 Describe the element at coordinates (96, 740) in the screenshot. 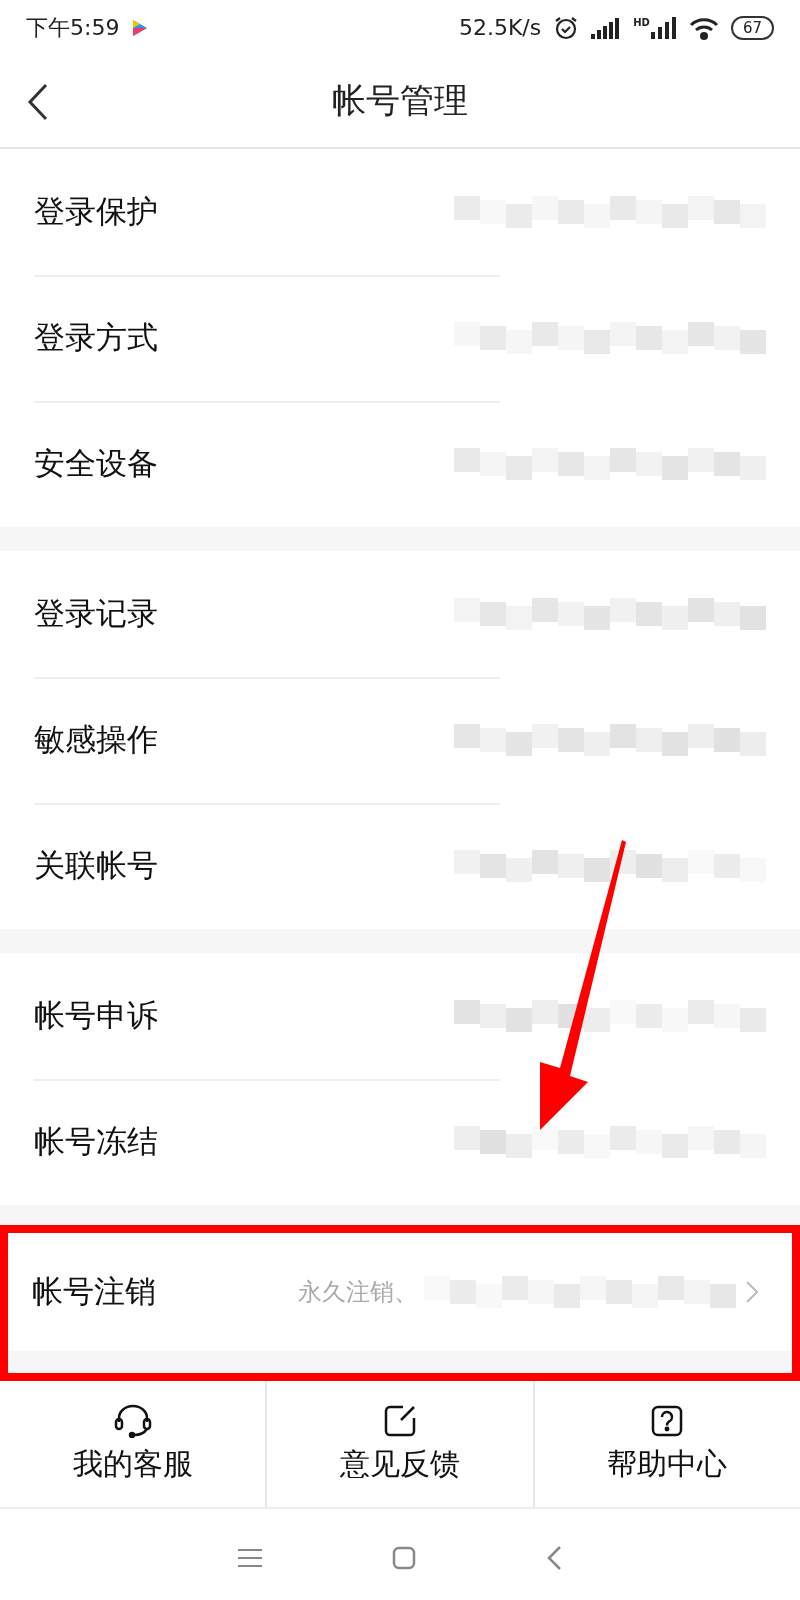

I see `setting-label: 敏感操作` at that location.